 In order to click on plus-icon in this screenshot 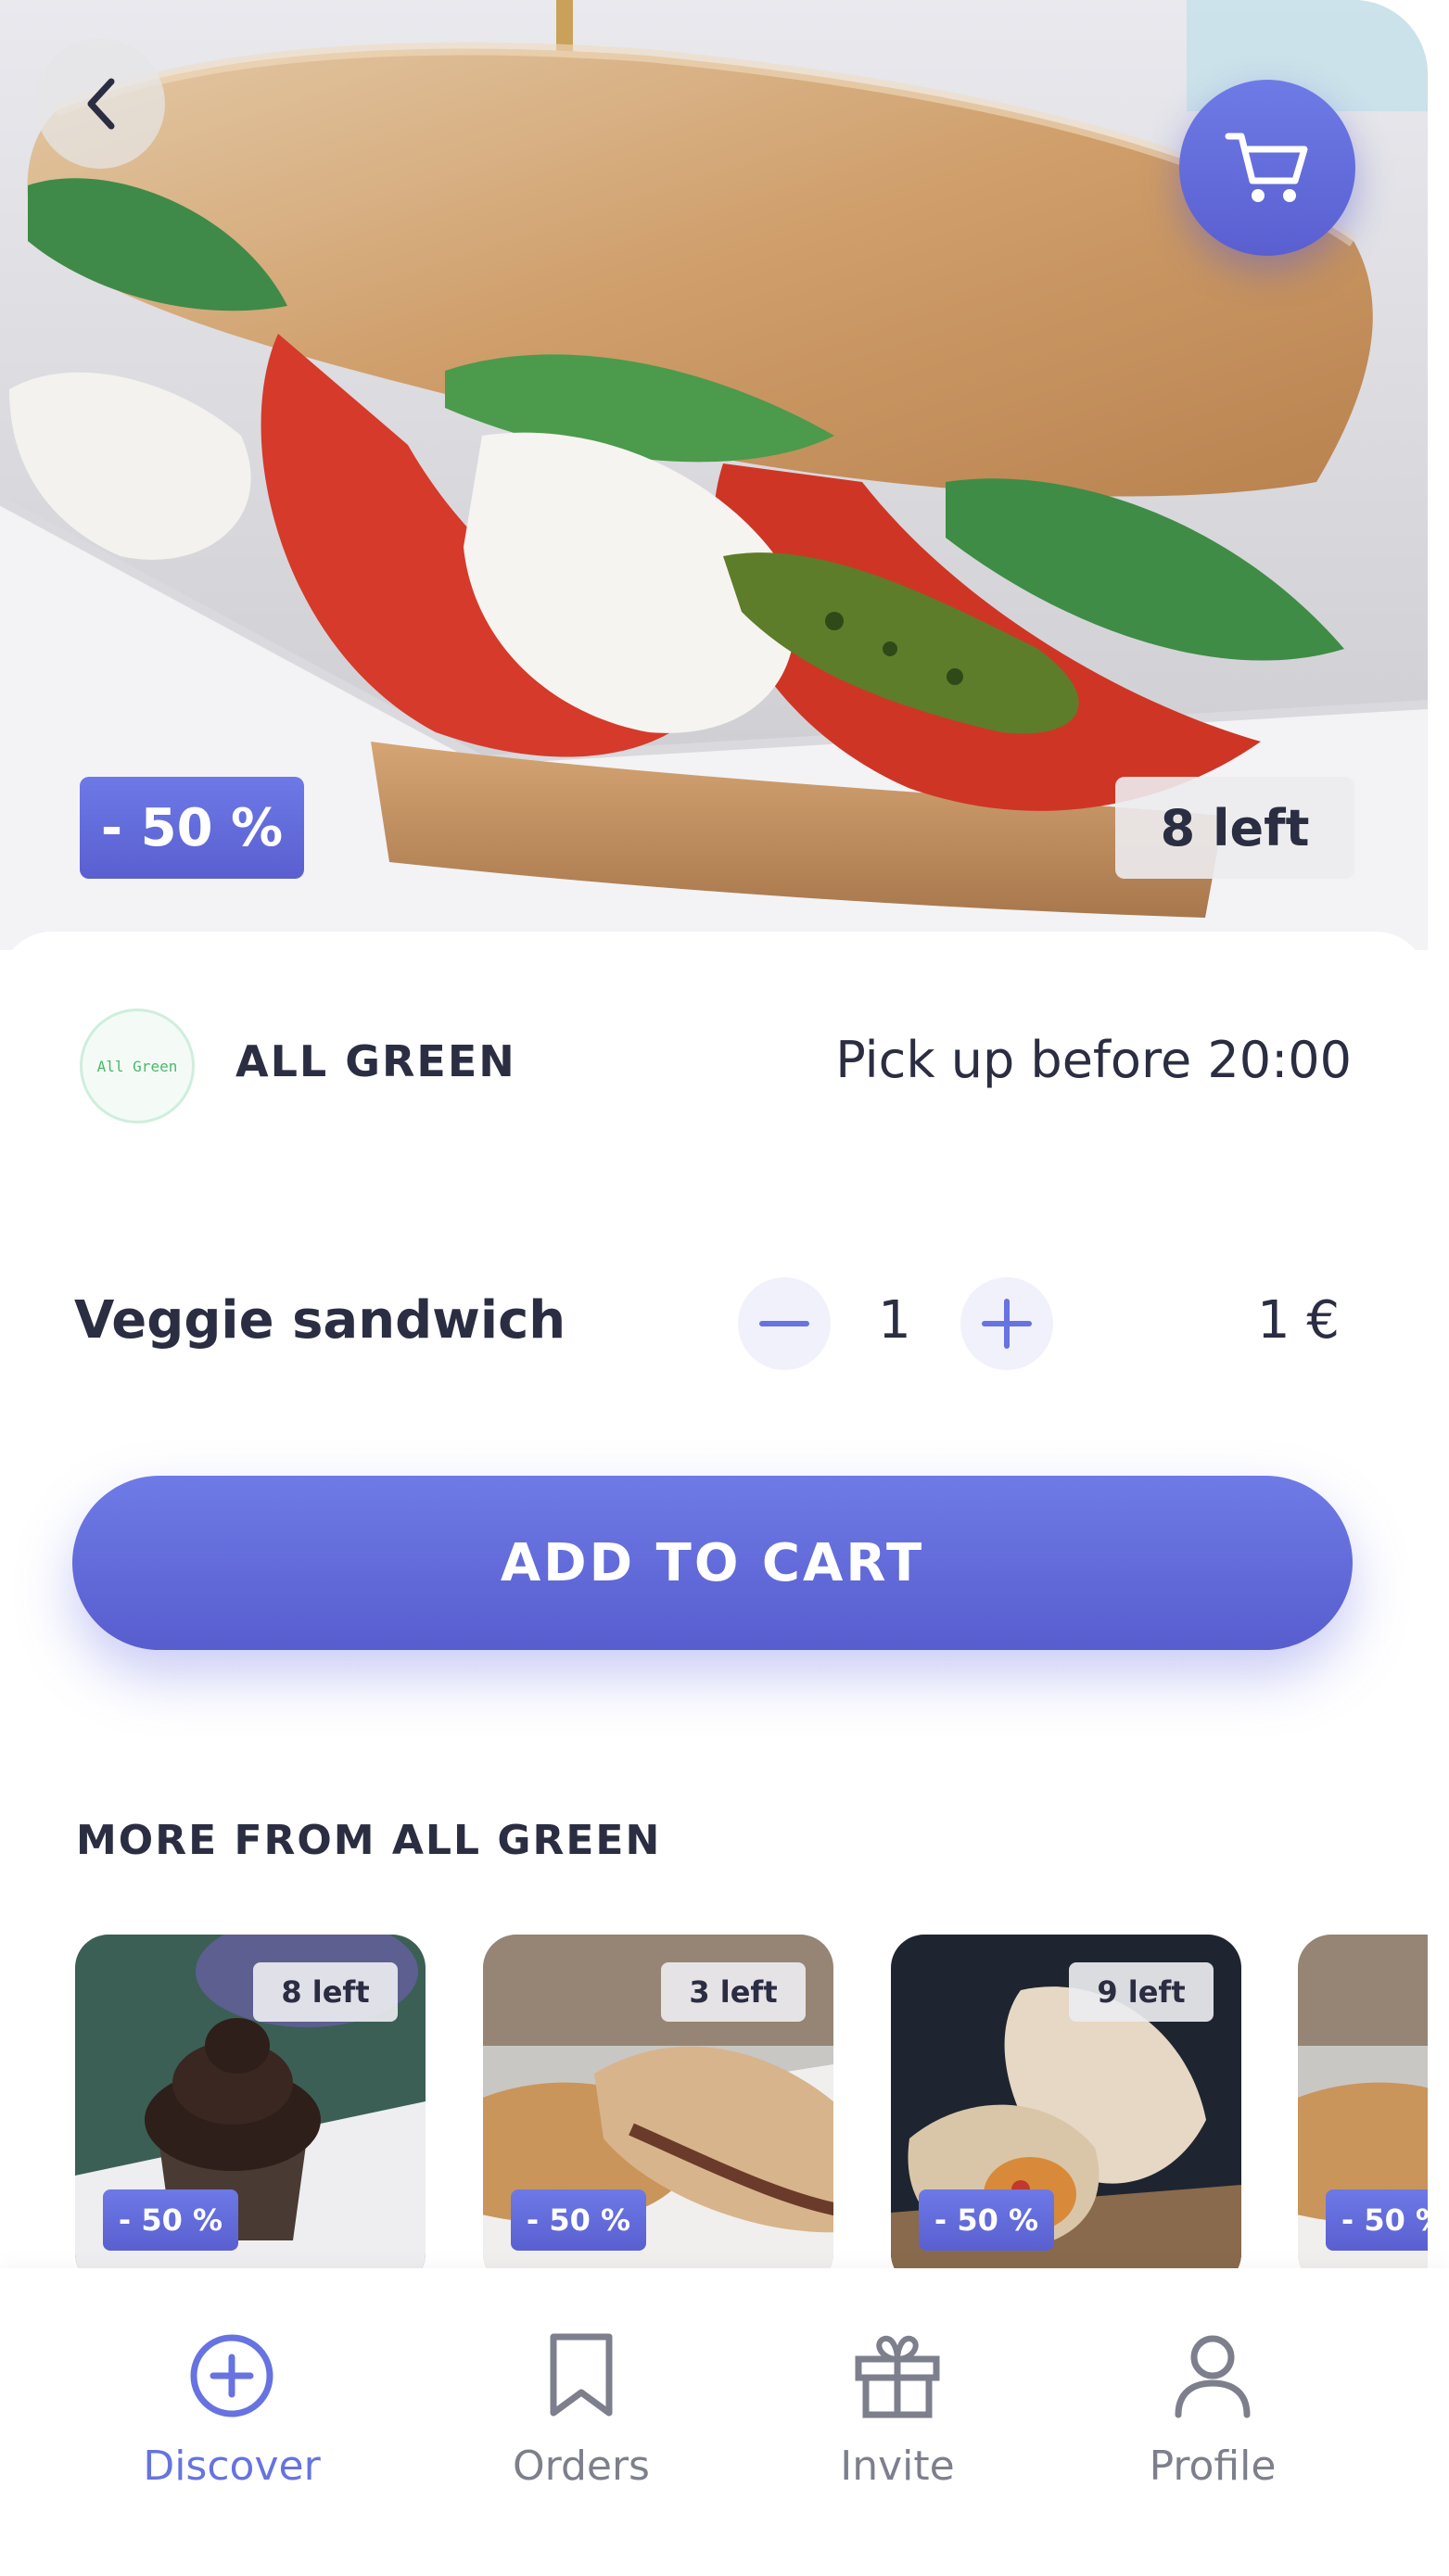, I will do `click(1007, 1324)`.